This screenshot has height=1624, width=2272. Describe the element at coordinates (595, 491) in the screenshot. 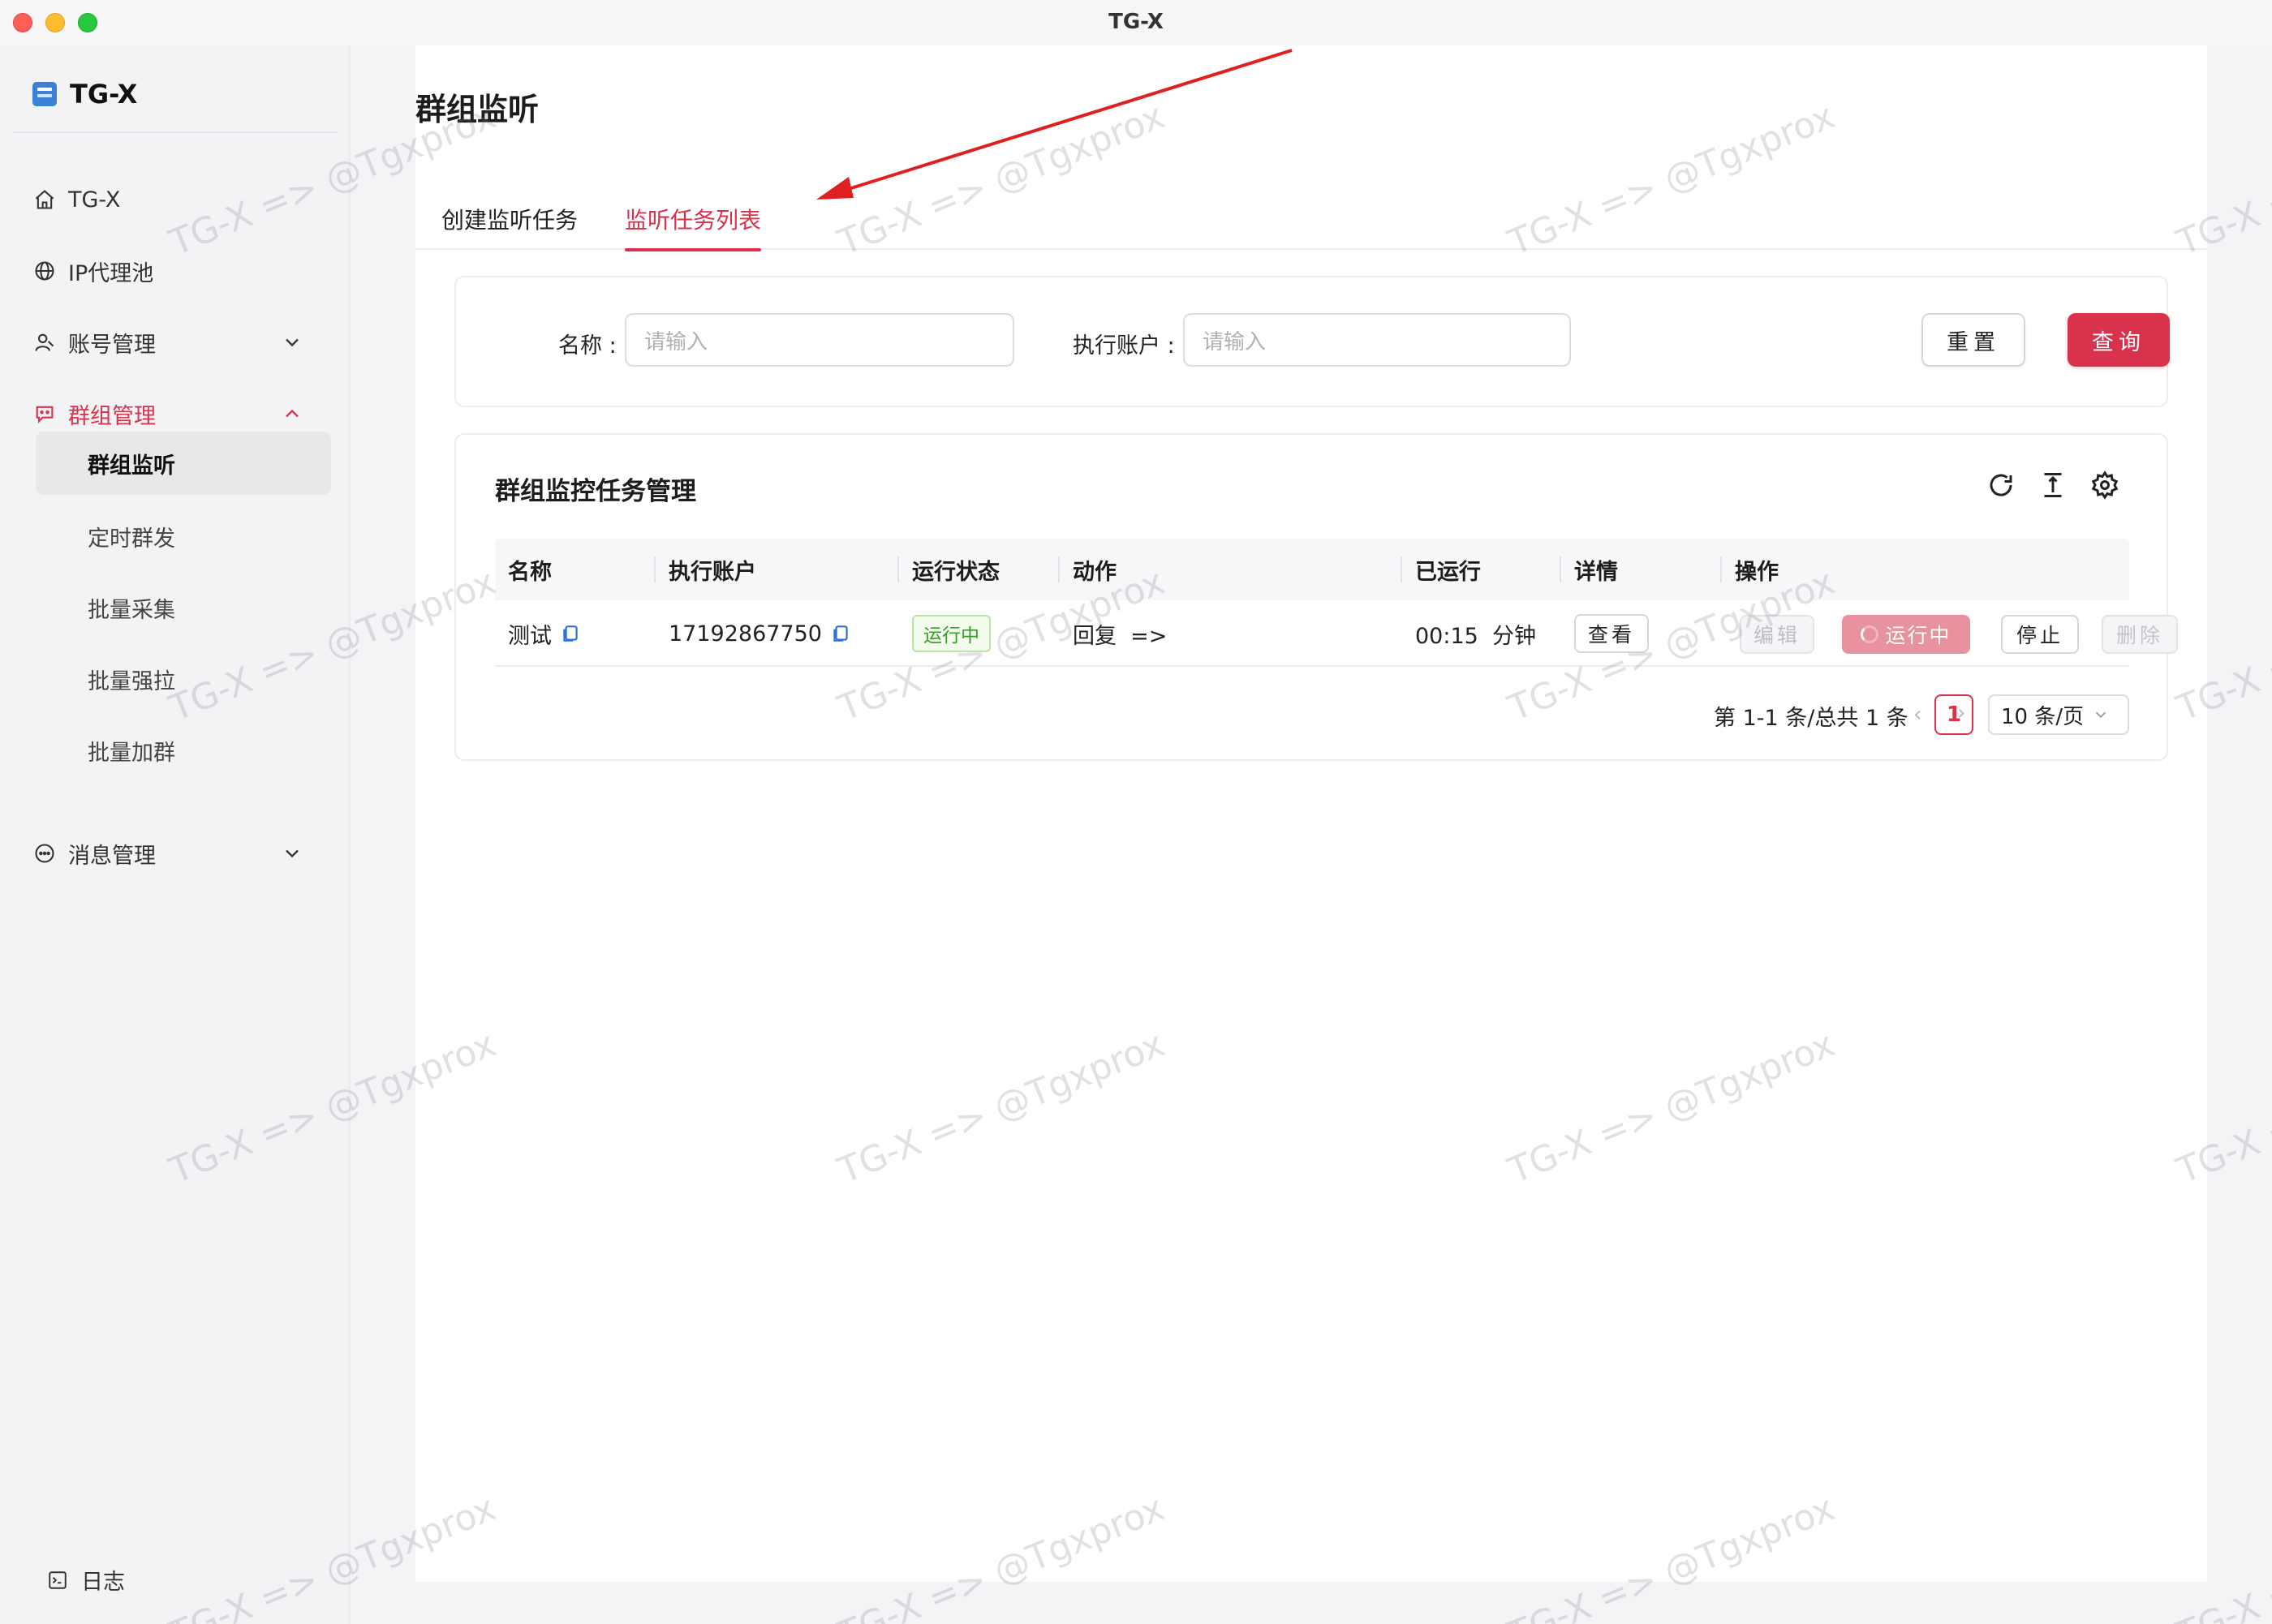

I see `table-title: 群组监控任务管理` at that location.